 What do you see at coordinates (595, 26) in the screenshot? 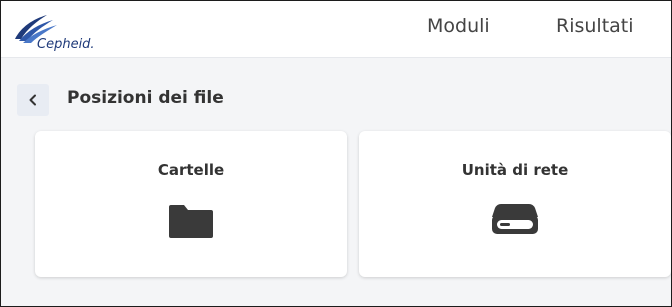
I see `nav-risultati: Risultati` at bounding box center [595, 26].